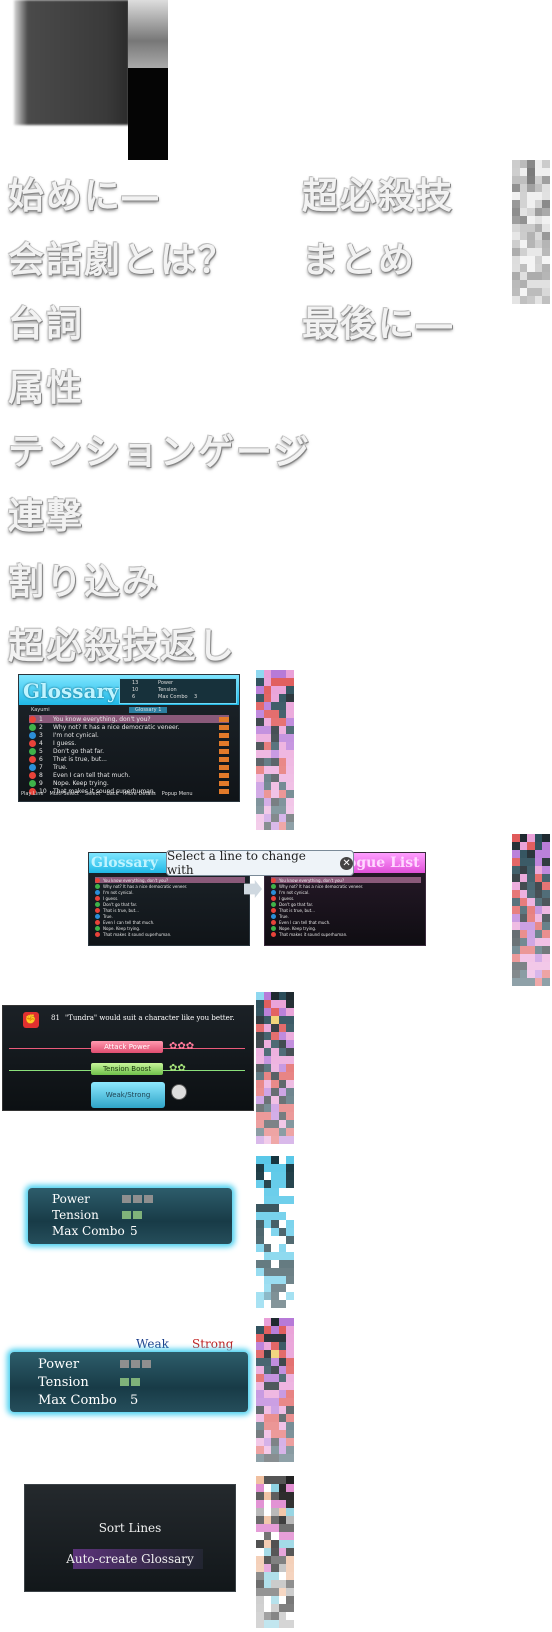 The height and width of the screenshot is (1632, 552). Describe the element at coordinates (46, 516) in the screenshot. I see `menu-item-combo: 連撃` at that location.